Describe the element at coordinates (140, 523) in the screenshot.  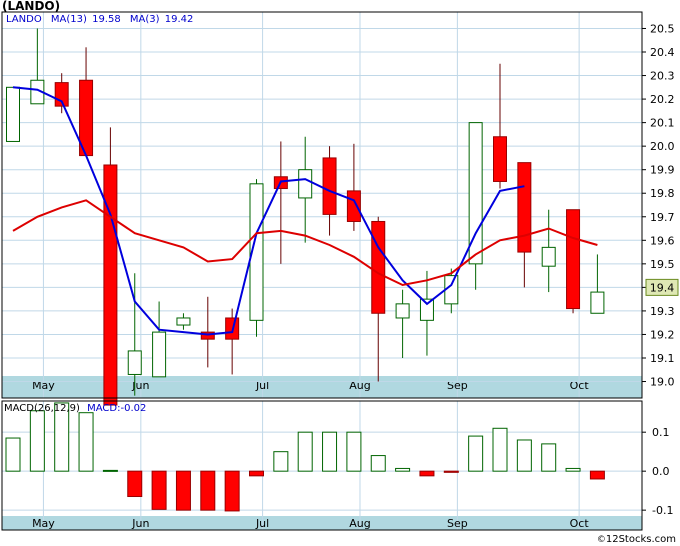
I see `macd-x-tick-label: Jun` at that location.